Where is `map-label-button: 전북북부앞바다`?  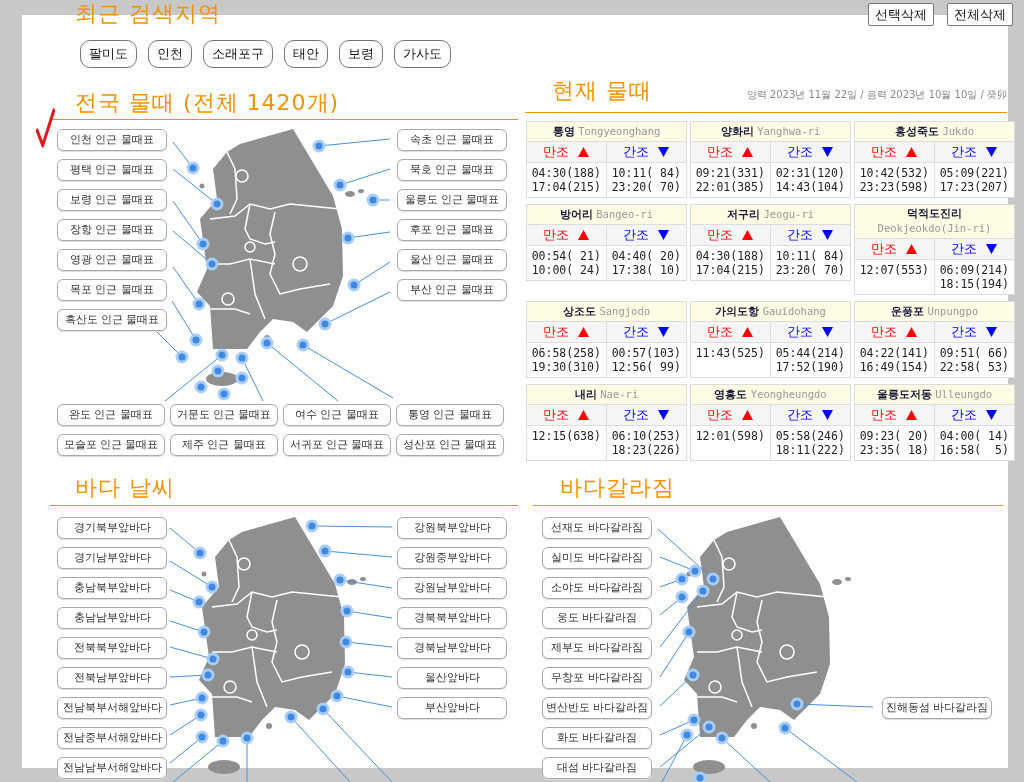
map-label-button: 전북북부앞바다 is located at coordinates (112, 648).